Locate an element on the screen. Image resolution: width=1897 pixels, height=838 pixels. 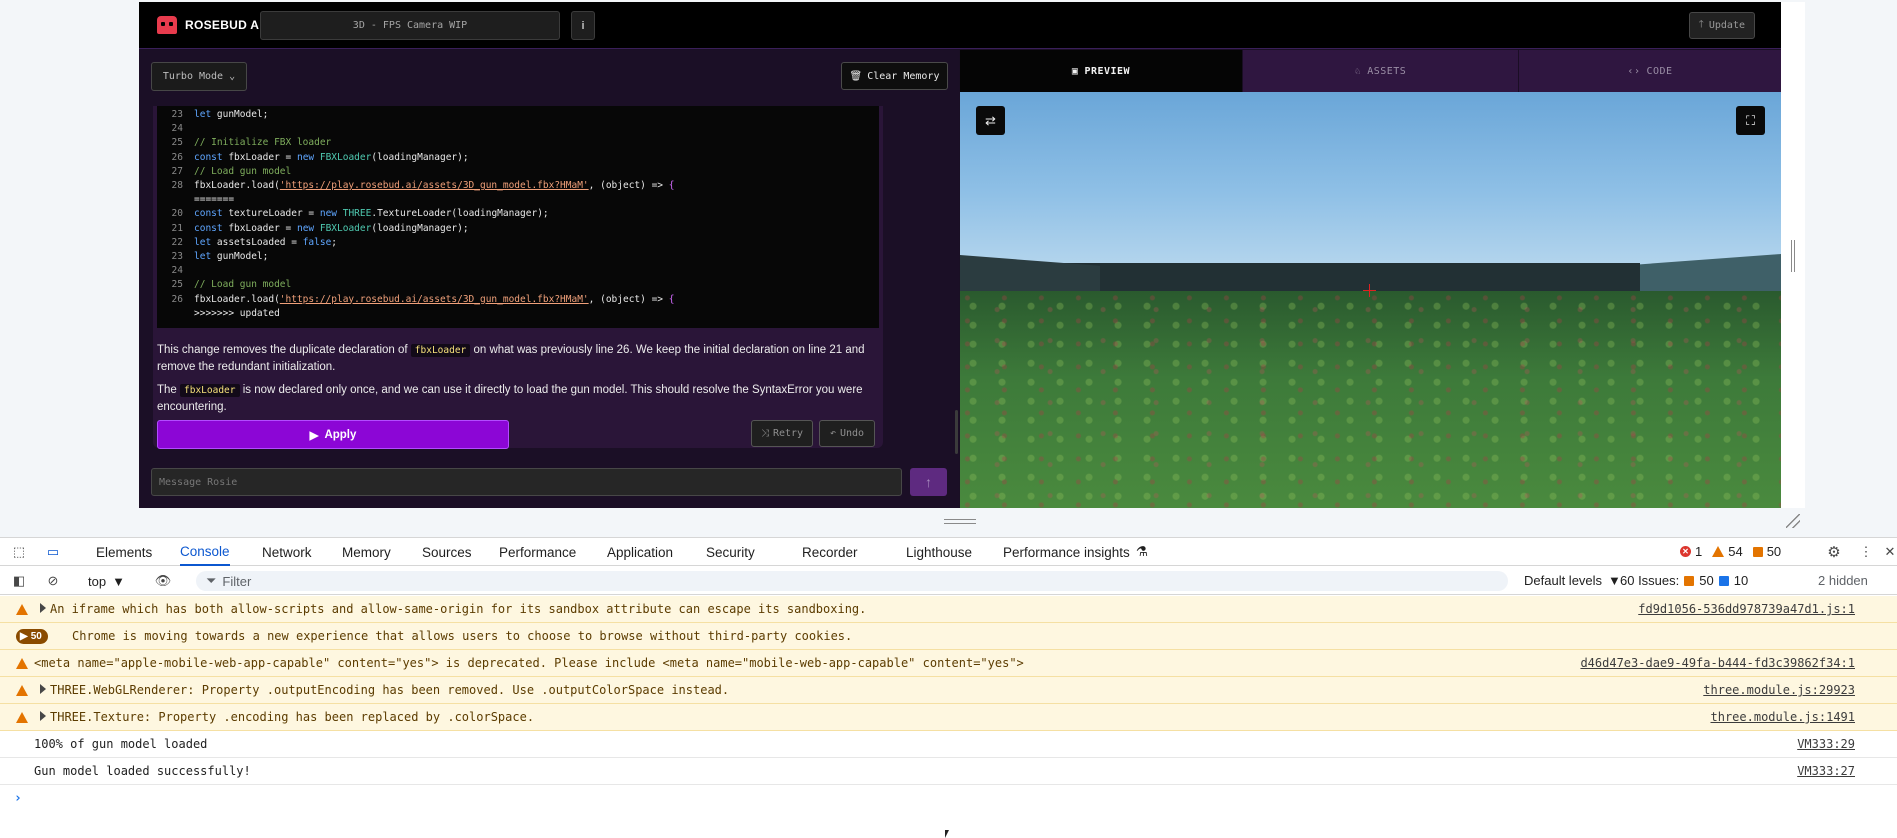
panel-resize-handle is located at coordinates (956, 432).